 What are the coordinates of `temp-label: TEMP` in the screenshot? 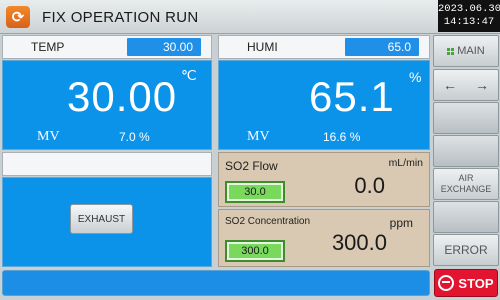 It's located at (48, 47).